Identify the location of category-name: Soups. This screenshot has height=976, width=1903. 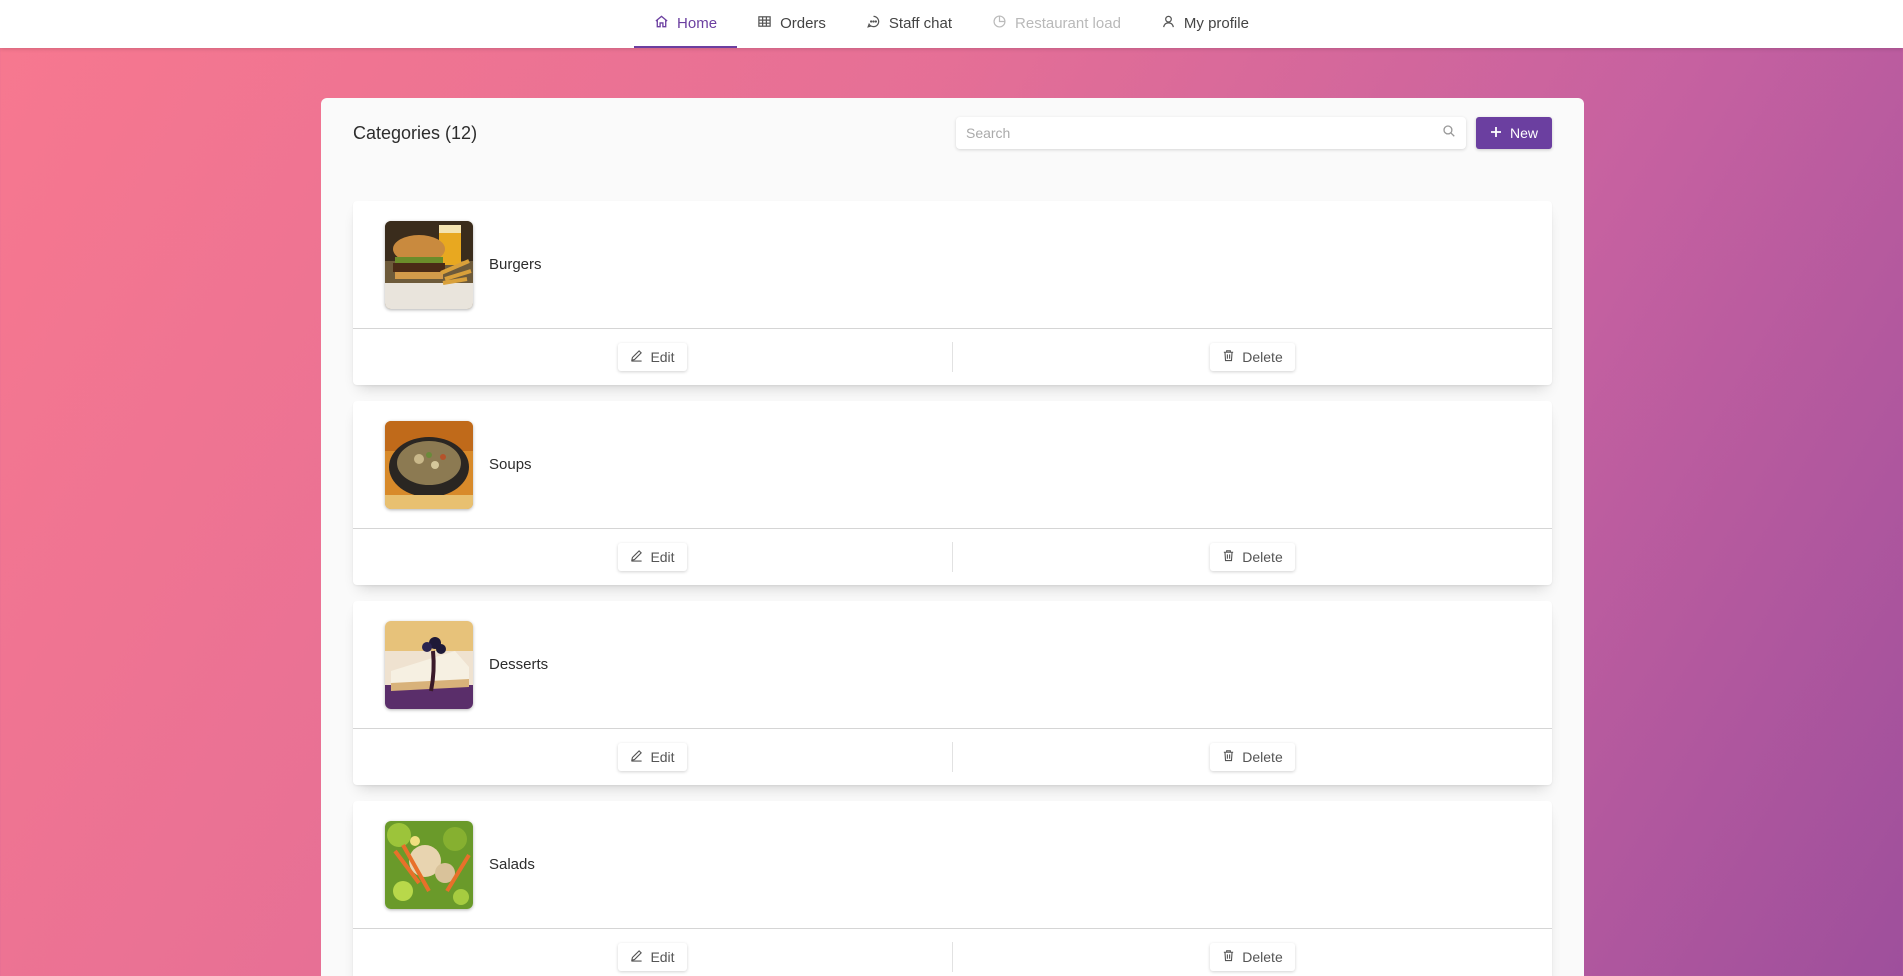
(510, 464).